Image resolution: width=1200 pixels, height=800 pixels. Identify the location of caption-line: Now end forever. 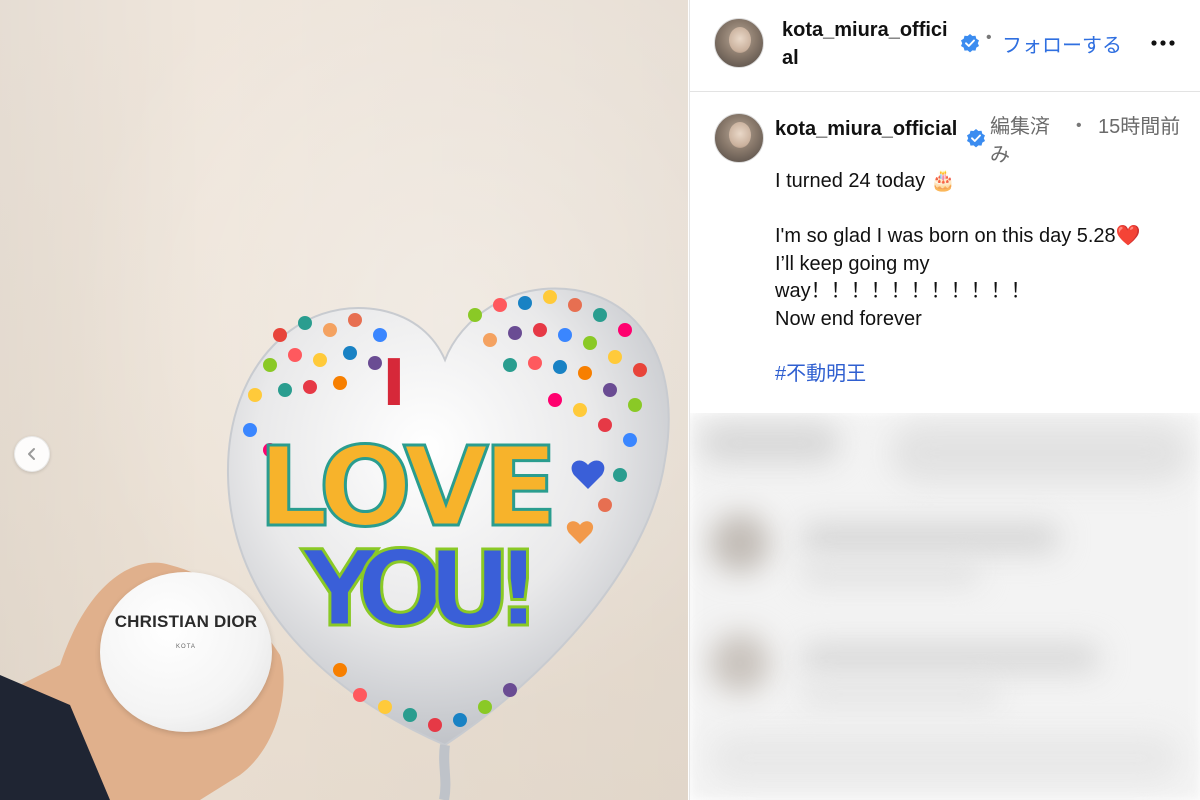
(848, 318).